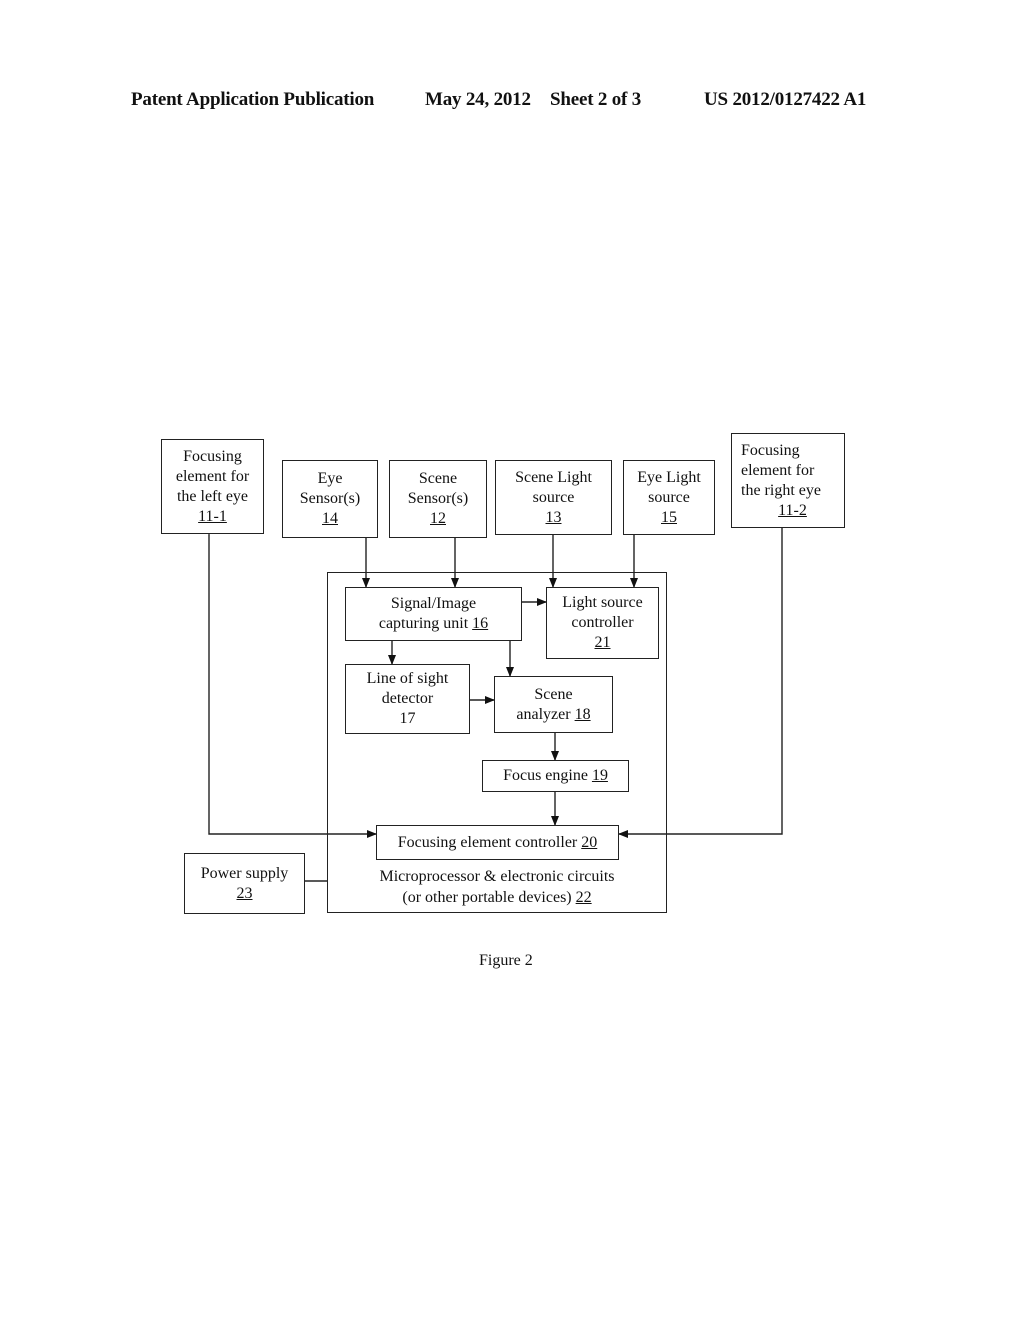 The height and width of the screenshot is (1320, 1024). I want to click on block-text: Eye Light, so click(669, 477).